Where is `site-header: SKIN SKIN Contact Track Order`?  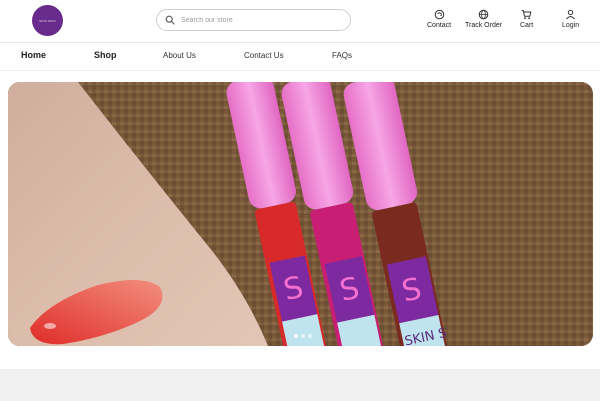 site-header: SKIN SKIN Contact Track Order is located at coordinates (300, 21).